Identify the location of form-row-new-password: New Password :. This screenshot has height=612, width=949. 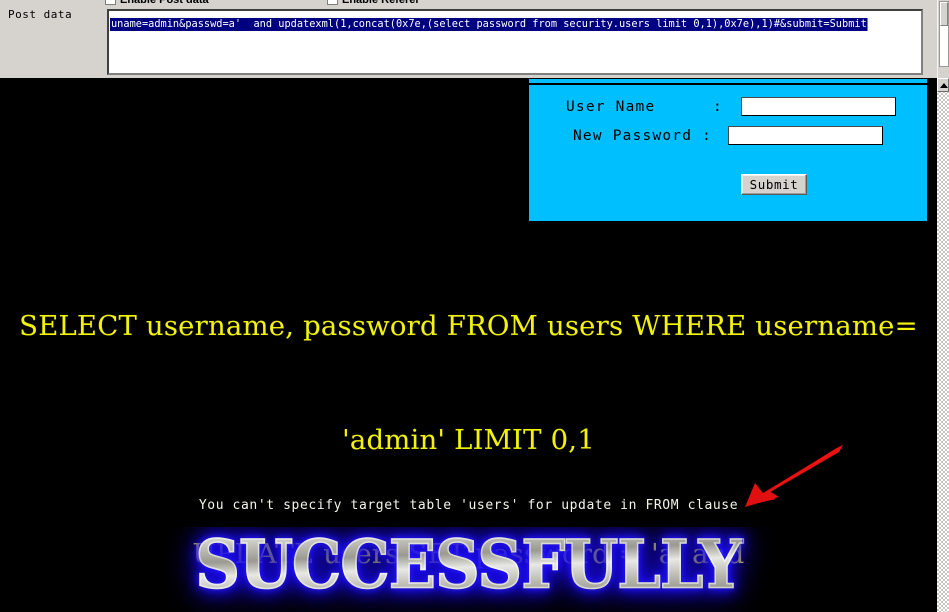
(728, 137).